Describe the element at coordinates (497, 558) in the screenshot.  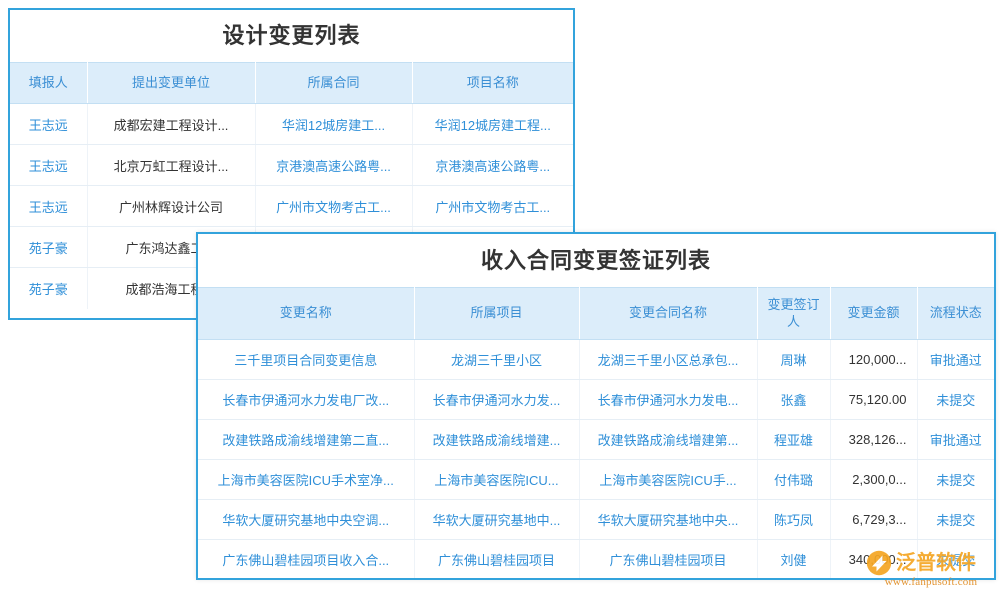
I see `cell-project: 广东佛山碧桂园项目` at that location.